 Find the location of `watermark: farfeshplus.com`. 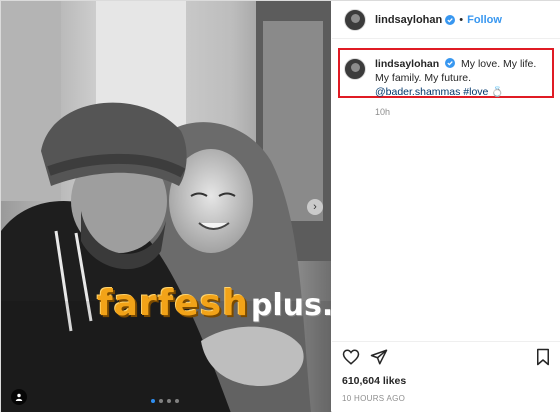

watermark: farfeshplus.com is located at coordinates (214, 303).